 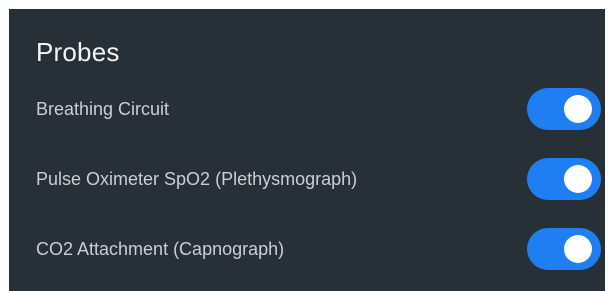 I want to click on probe-label-breathing-circuit: Breathing Circuit, so click(x=103, y=109).